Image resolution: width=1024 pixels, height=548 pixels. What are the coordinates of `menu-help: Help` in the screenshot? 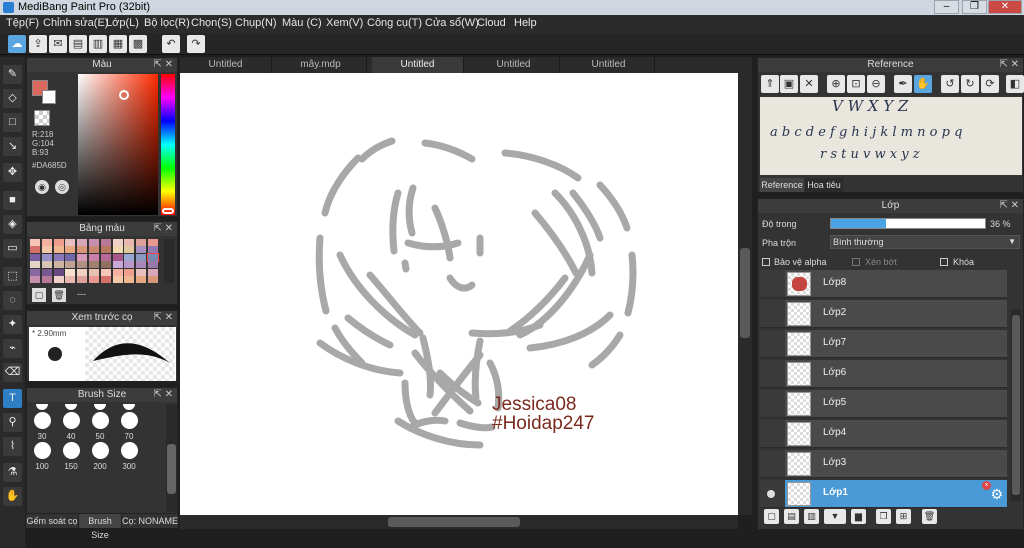 It's located at (525, 23).